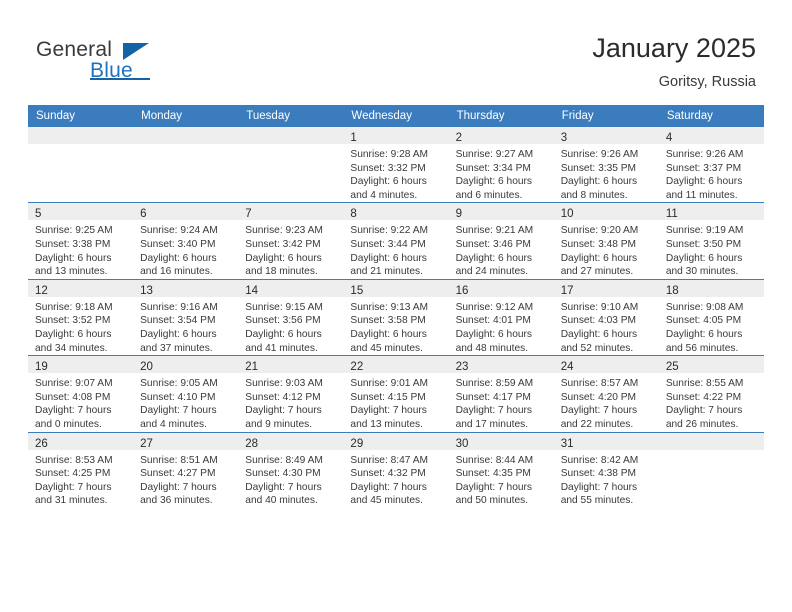  I want to click on day-detail-line: Sunrise: 8:53 AM, so click(74, 460).